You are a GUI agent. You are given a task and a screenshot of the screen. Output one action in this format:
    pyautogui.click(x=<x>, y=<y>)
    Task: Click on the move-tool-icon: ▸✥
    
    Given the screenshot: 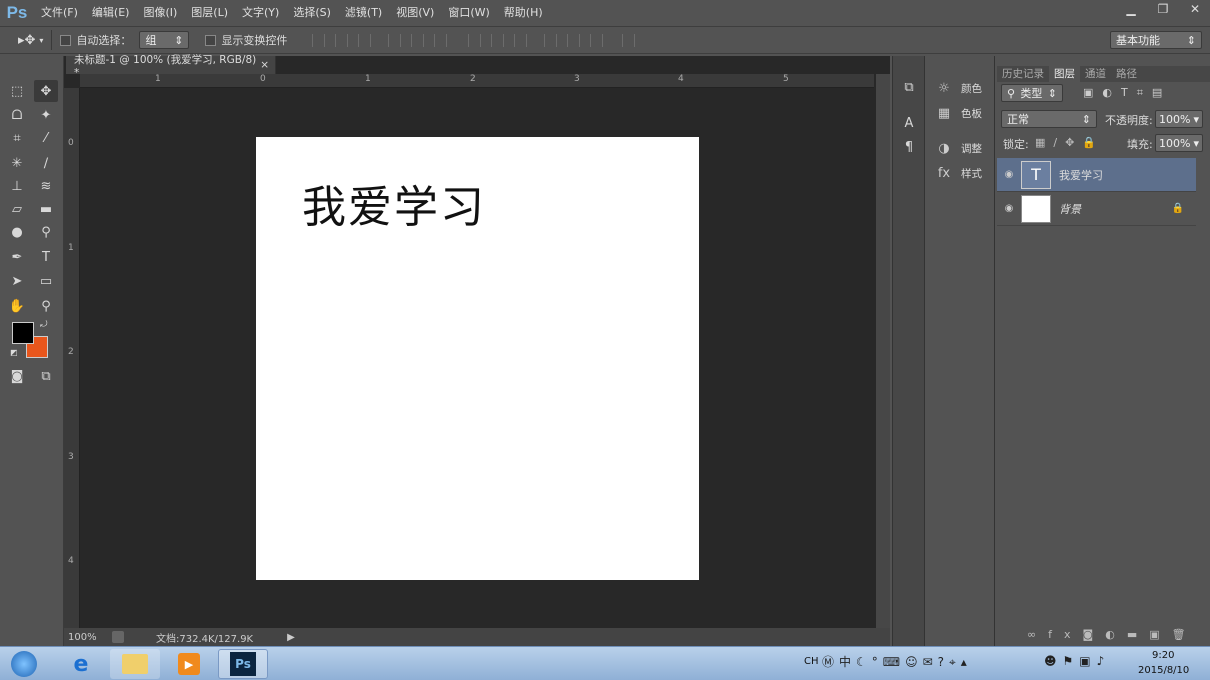 What is the action you would take?
    pyautogui.click(x=26, y=40)
    